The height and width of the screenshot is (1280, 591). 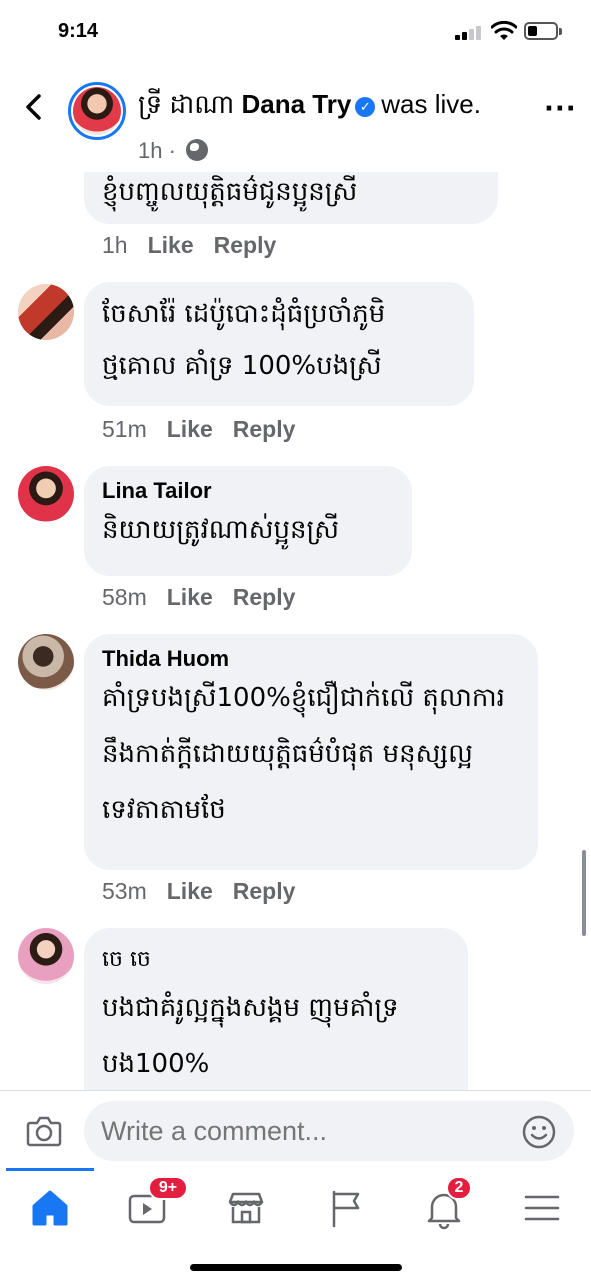 What do you see at coordinates (469, 32) in the screenshot?
I see `signal-icon` at bounding box center [469, 32].